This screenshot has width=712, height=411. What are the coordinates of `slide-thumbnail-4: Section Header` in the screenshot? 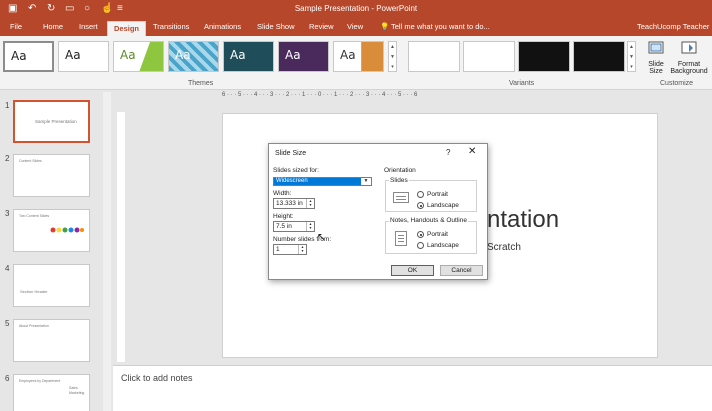 It's located at (51, 285).